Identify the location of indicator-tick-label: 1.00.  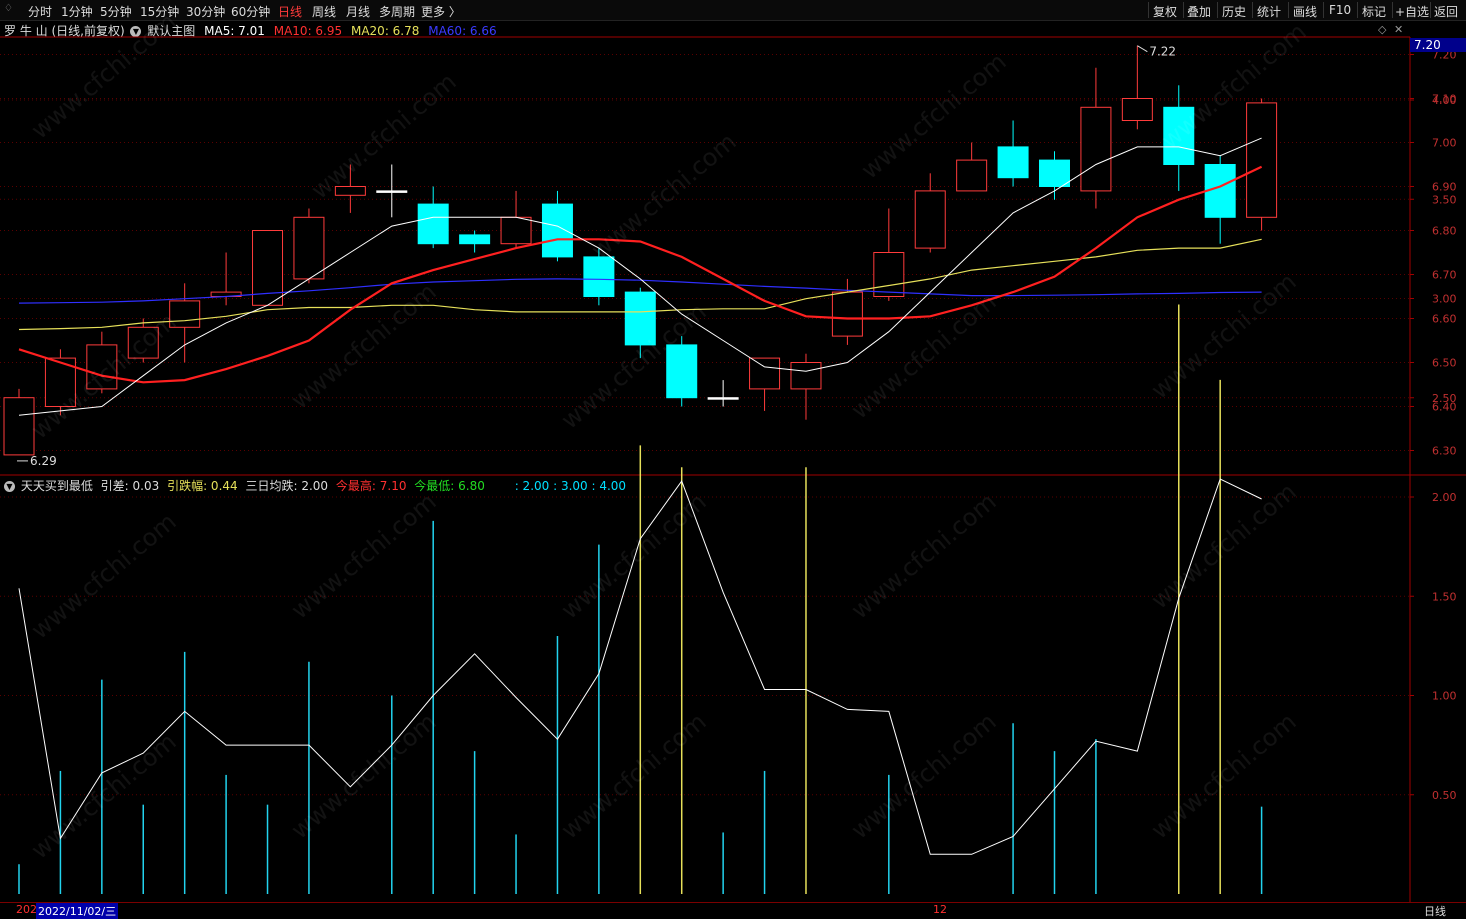
(1444, 696).